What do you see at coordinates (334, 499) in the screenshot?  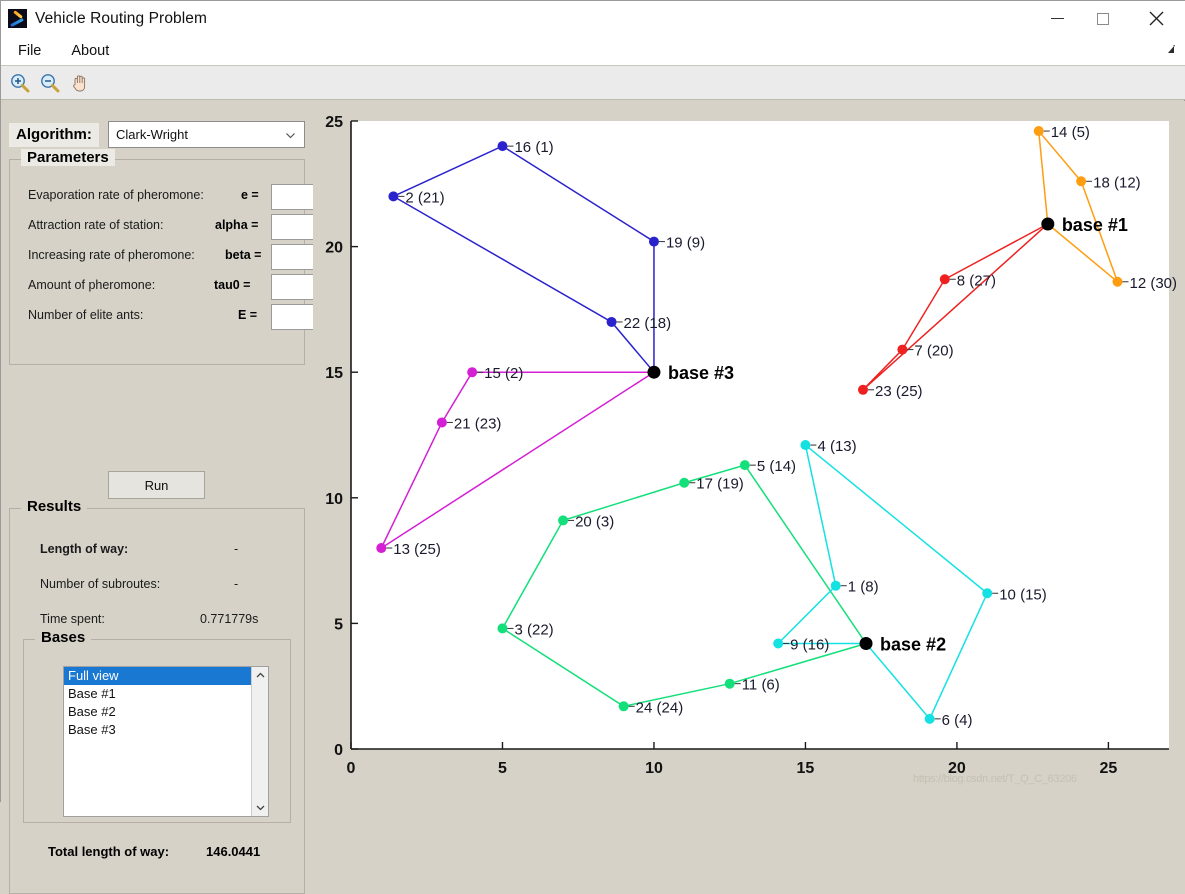 I see `y-tick-label: 10` at bounding box center [334, 499].